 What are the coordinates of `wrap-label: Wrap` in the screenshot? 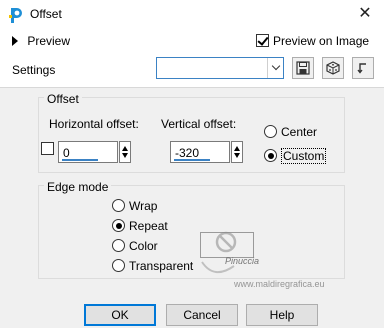 It's located at (143, 206).